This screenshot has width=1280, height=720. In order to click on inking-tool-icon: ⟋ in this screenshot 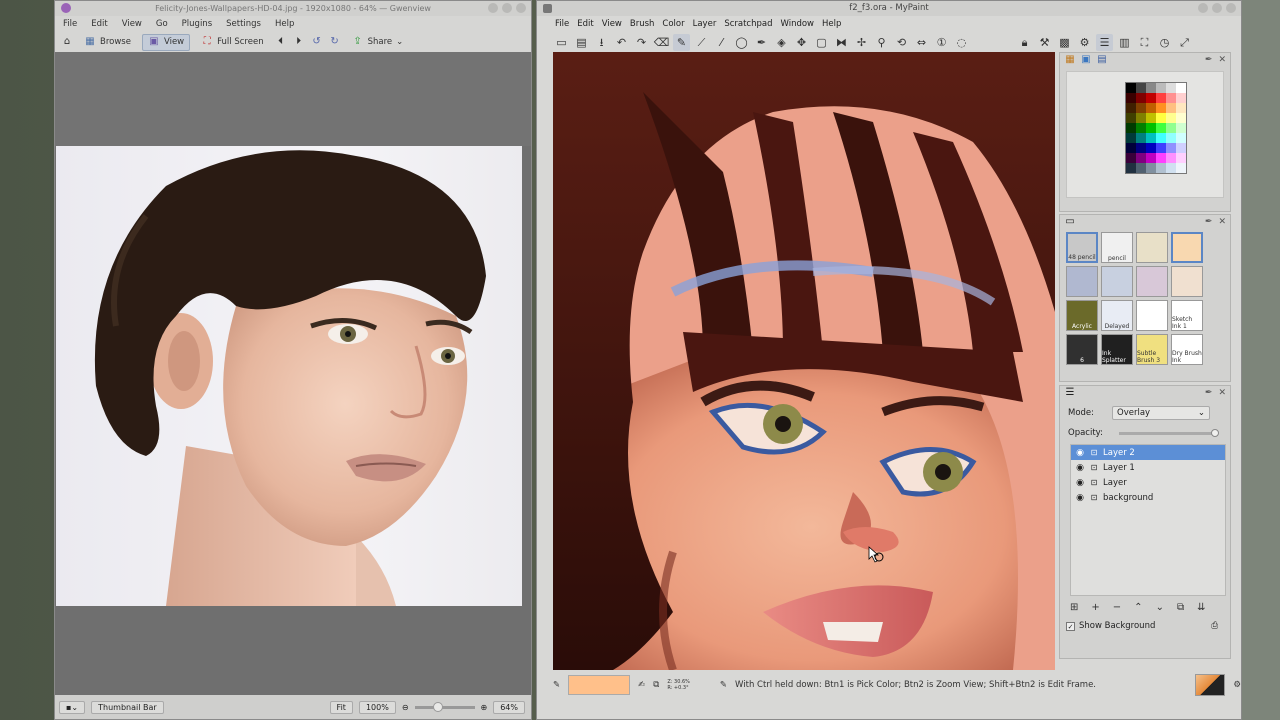, I will do `click(701, 42)`.